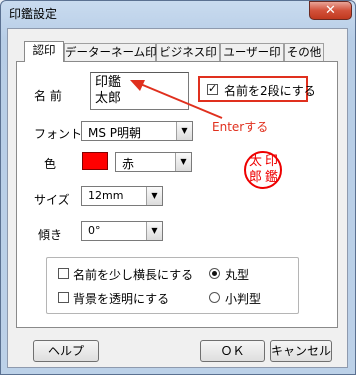 This screenshot has height=375, width=356. Describe the element at coordinates (128, 164) in the screenshot. I see `color-select-value: 赤` at that location.